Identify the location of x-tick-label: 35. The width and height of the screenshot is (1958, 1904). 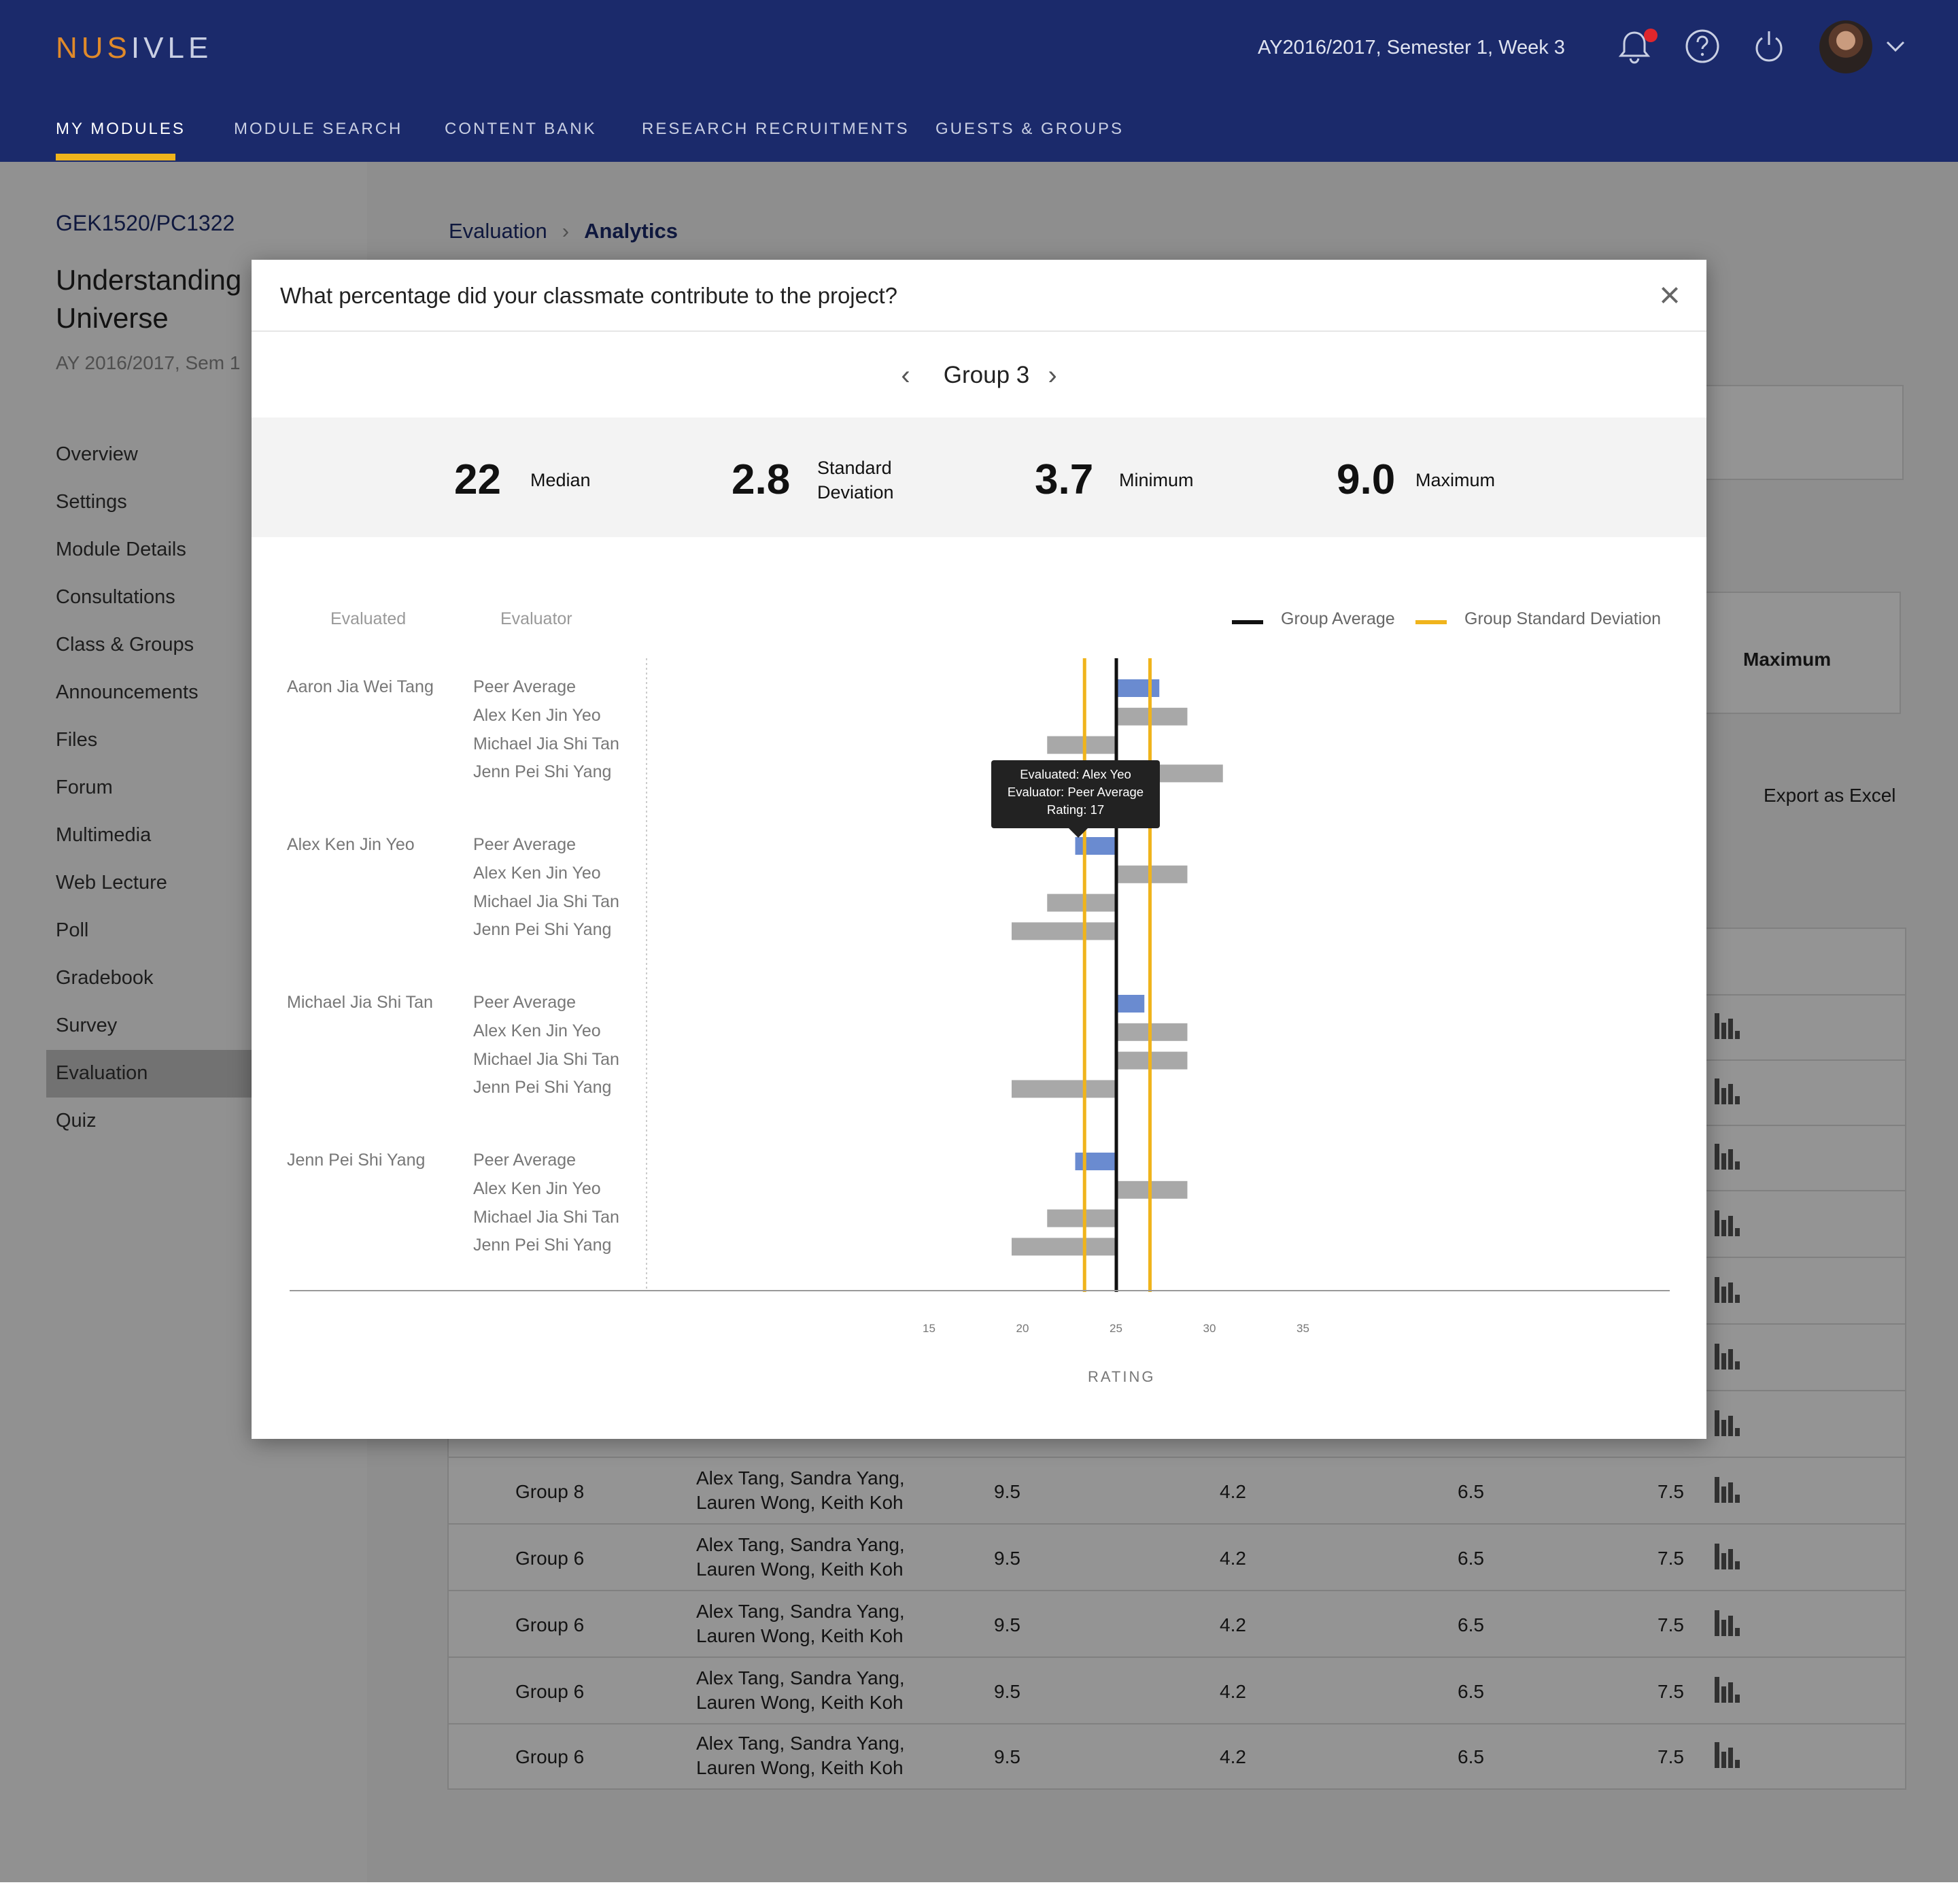
(1302, 1329).